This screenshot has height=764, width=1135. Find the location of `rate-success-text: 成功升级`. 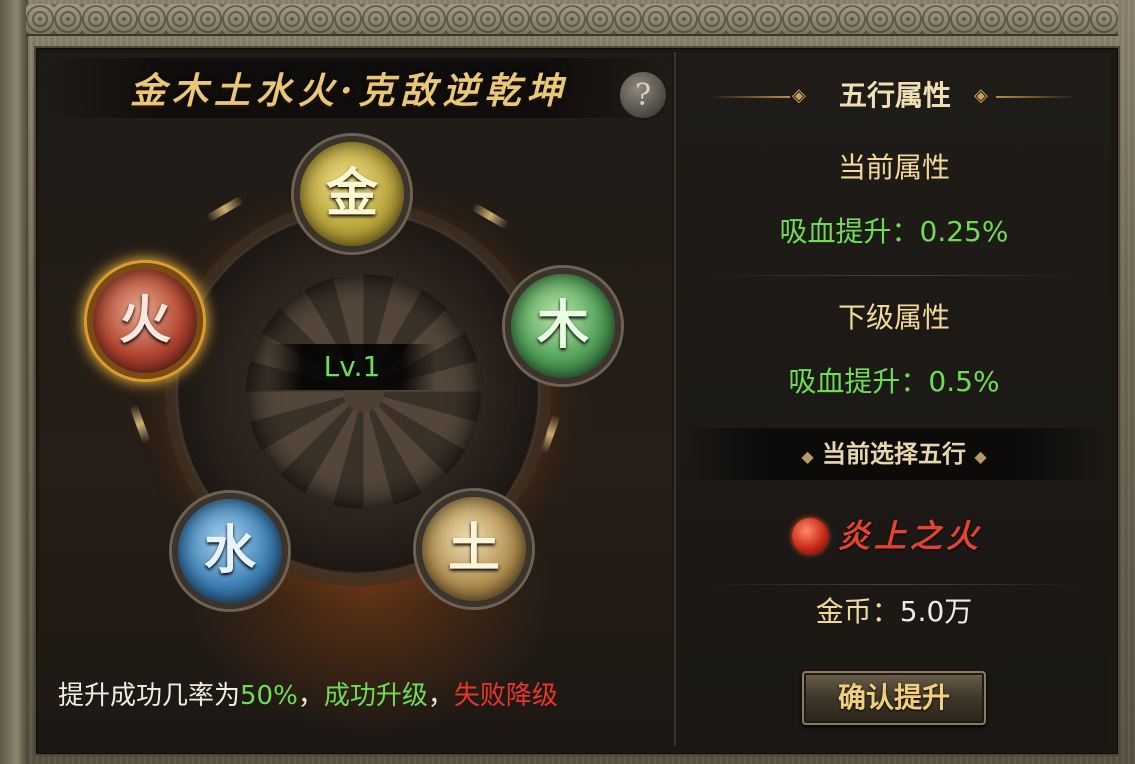

rate-success-text: 成功升级 is located at coordinates (375, 696).